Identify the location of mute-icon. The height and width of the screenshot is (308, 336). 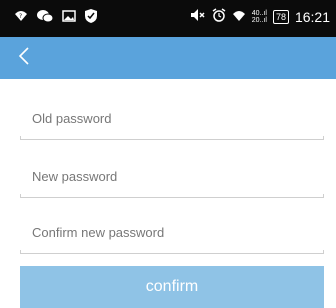
(198, 17).